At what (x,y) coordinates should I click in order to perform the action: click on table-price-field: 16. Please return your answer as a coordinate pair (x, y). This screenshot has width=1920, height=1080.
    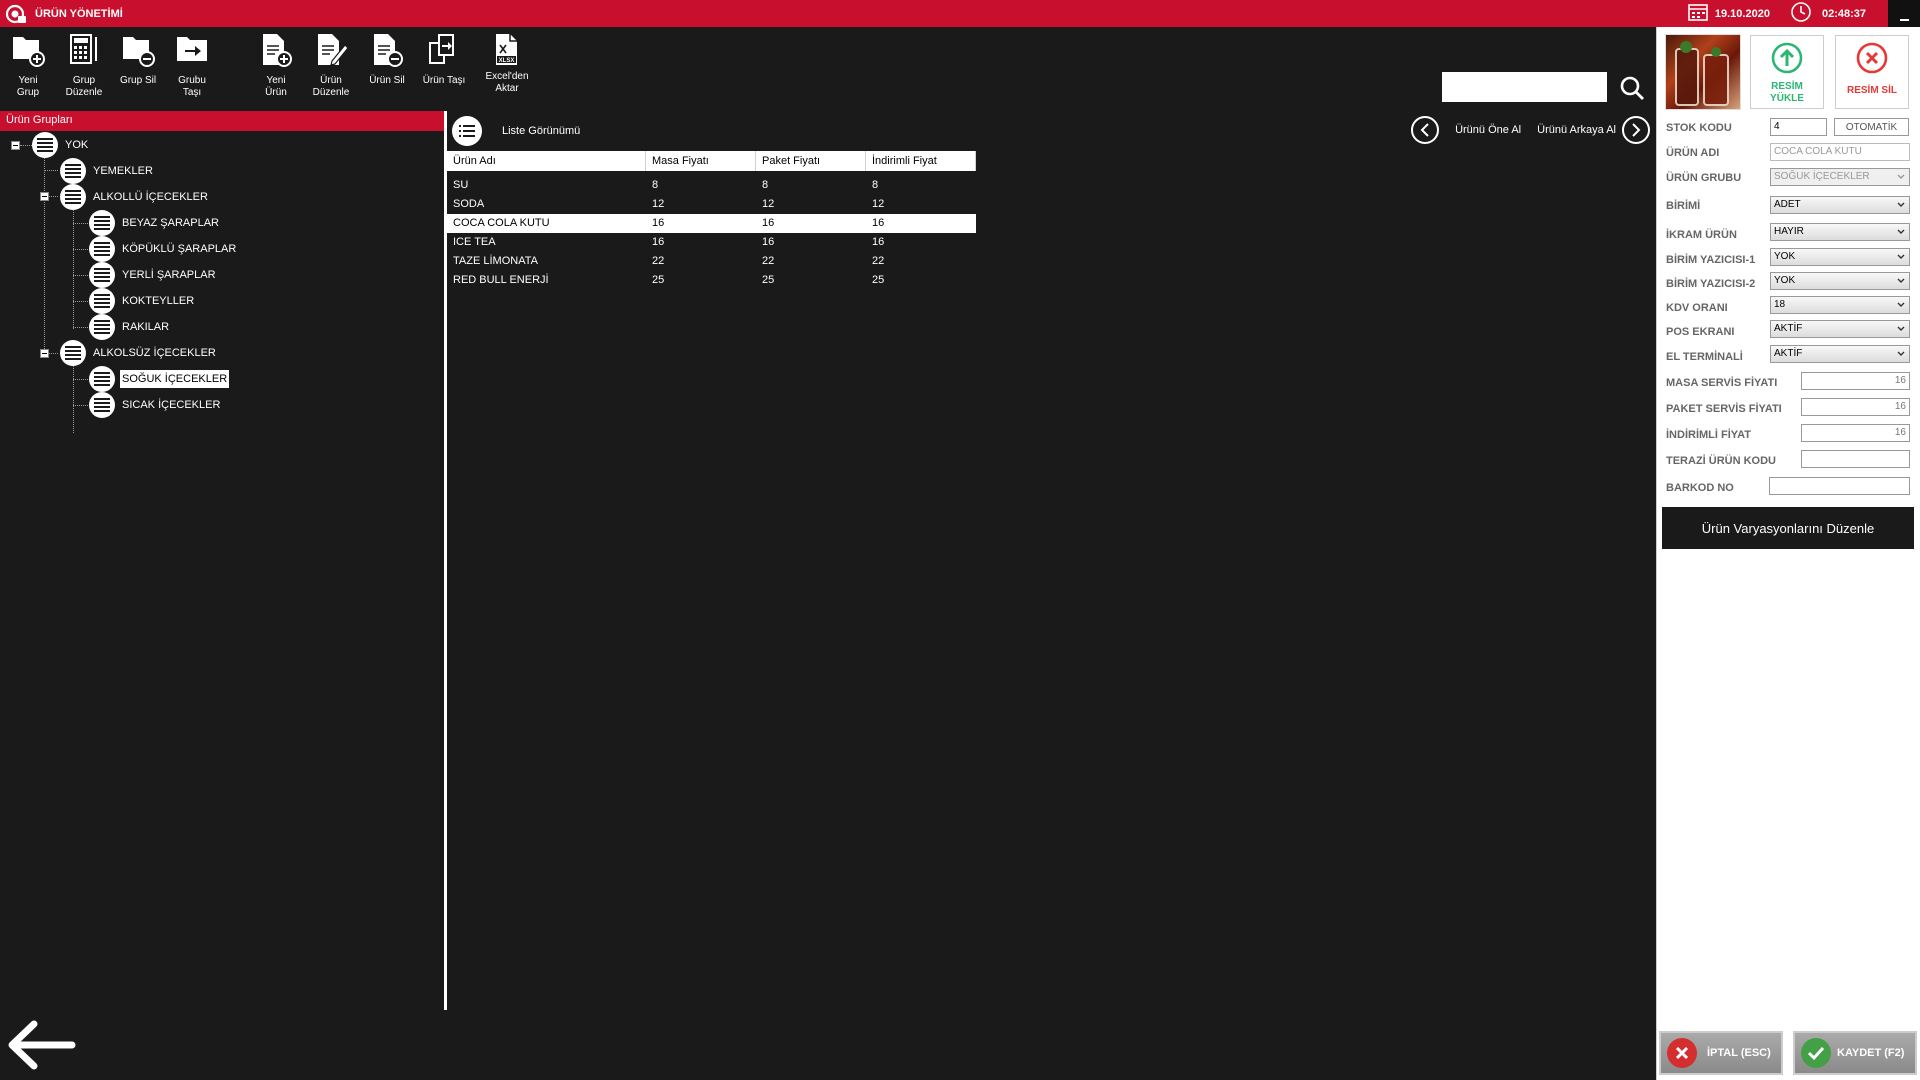
    Looking at the image, I should click on (1855, 381).